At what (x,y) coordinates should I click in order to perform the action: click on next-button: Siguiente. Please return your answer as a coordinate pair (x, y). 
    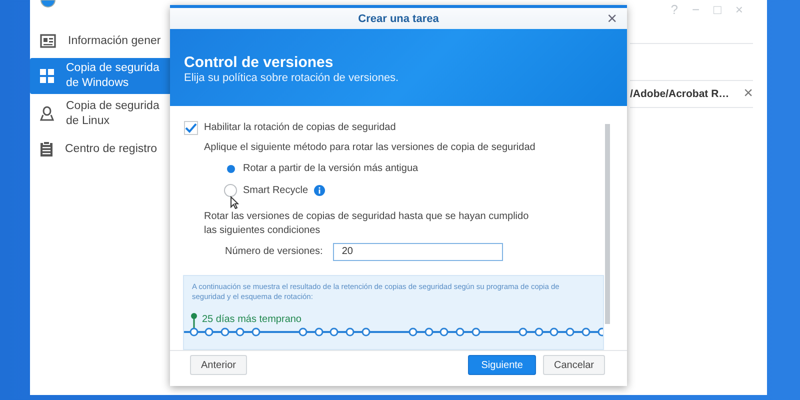
    Looking at the image, I should click on (502, 365).